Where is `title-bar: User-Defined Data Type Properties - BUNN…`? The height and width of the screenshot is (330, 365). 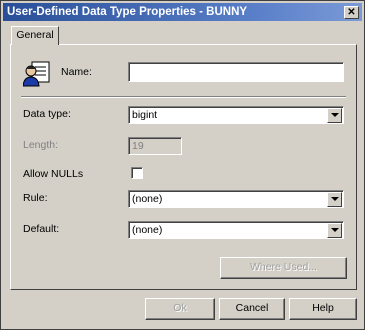
title-bar: User-Defined Data Type Properties - BUNN… is located at coordinates (182, 12).